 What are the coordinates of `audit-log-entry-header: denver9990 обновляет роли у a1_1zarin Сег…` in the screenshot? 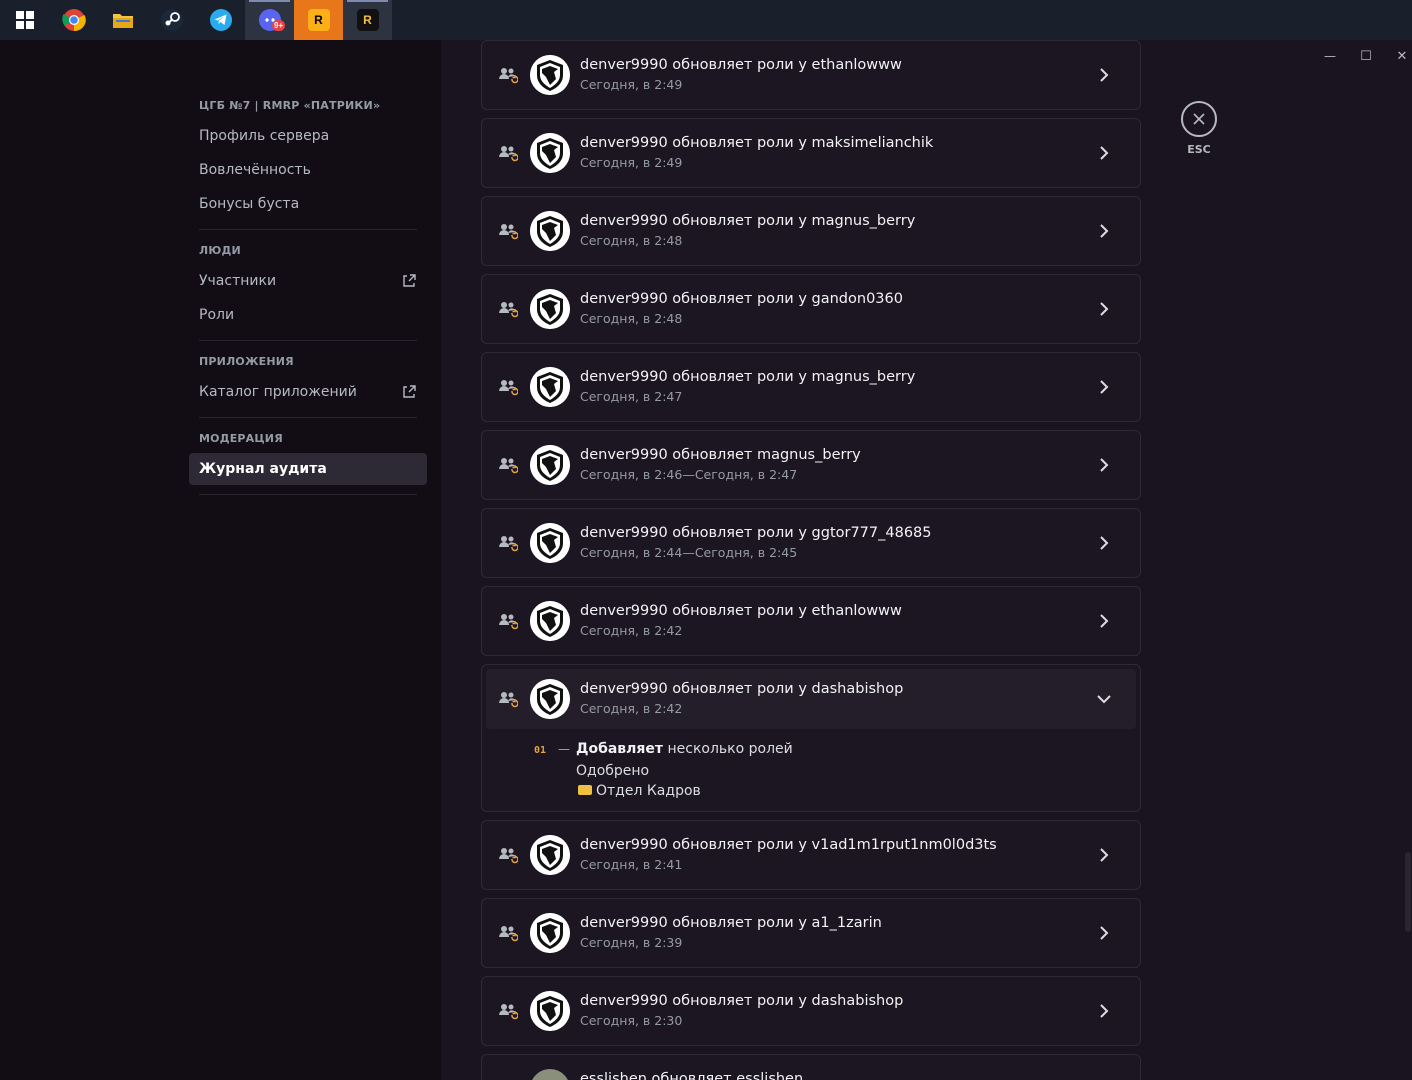 It's located at (811, 933).